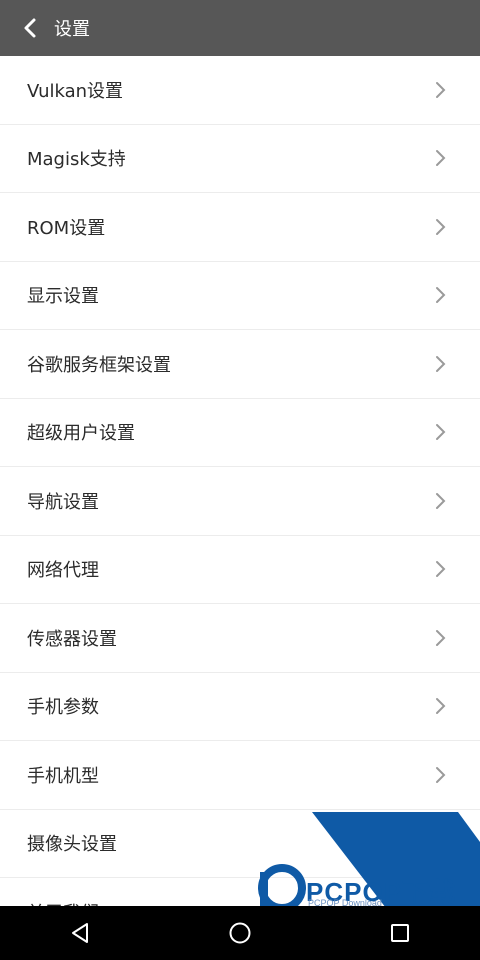 The image size is (480, 960). Describe the element at coordinates (63, 297) in the screenshot. I see `settings-item-label: 显示设置` at that location.